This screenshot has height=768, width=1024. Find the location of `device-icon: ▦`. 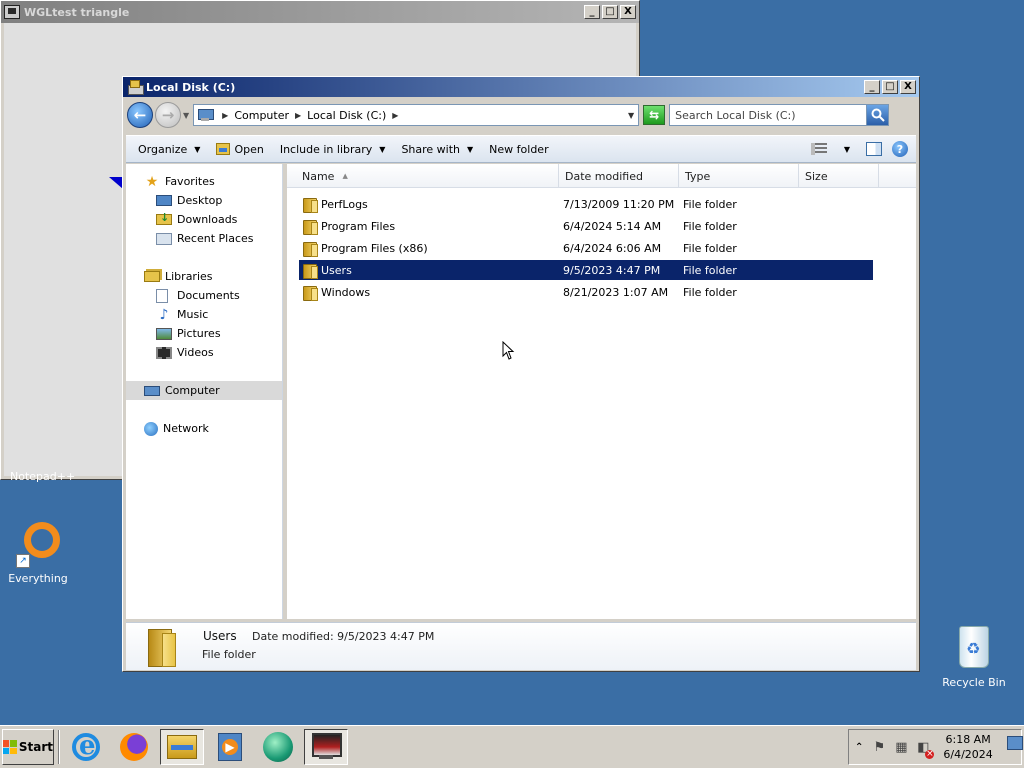

device-icon: ▦ is located at coordinates (901, 747).